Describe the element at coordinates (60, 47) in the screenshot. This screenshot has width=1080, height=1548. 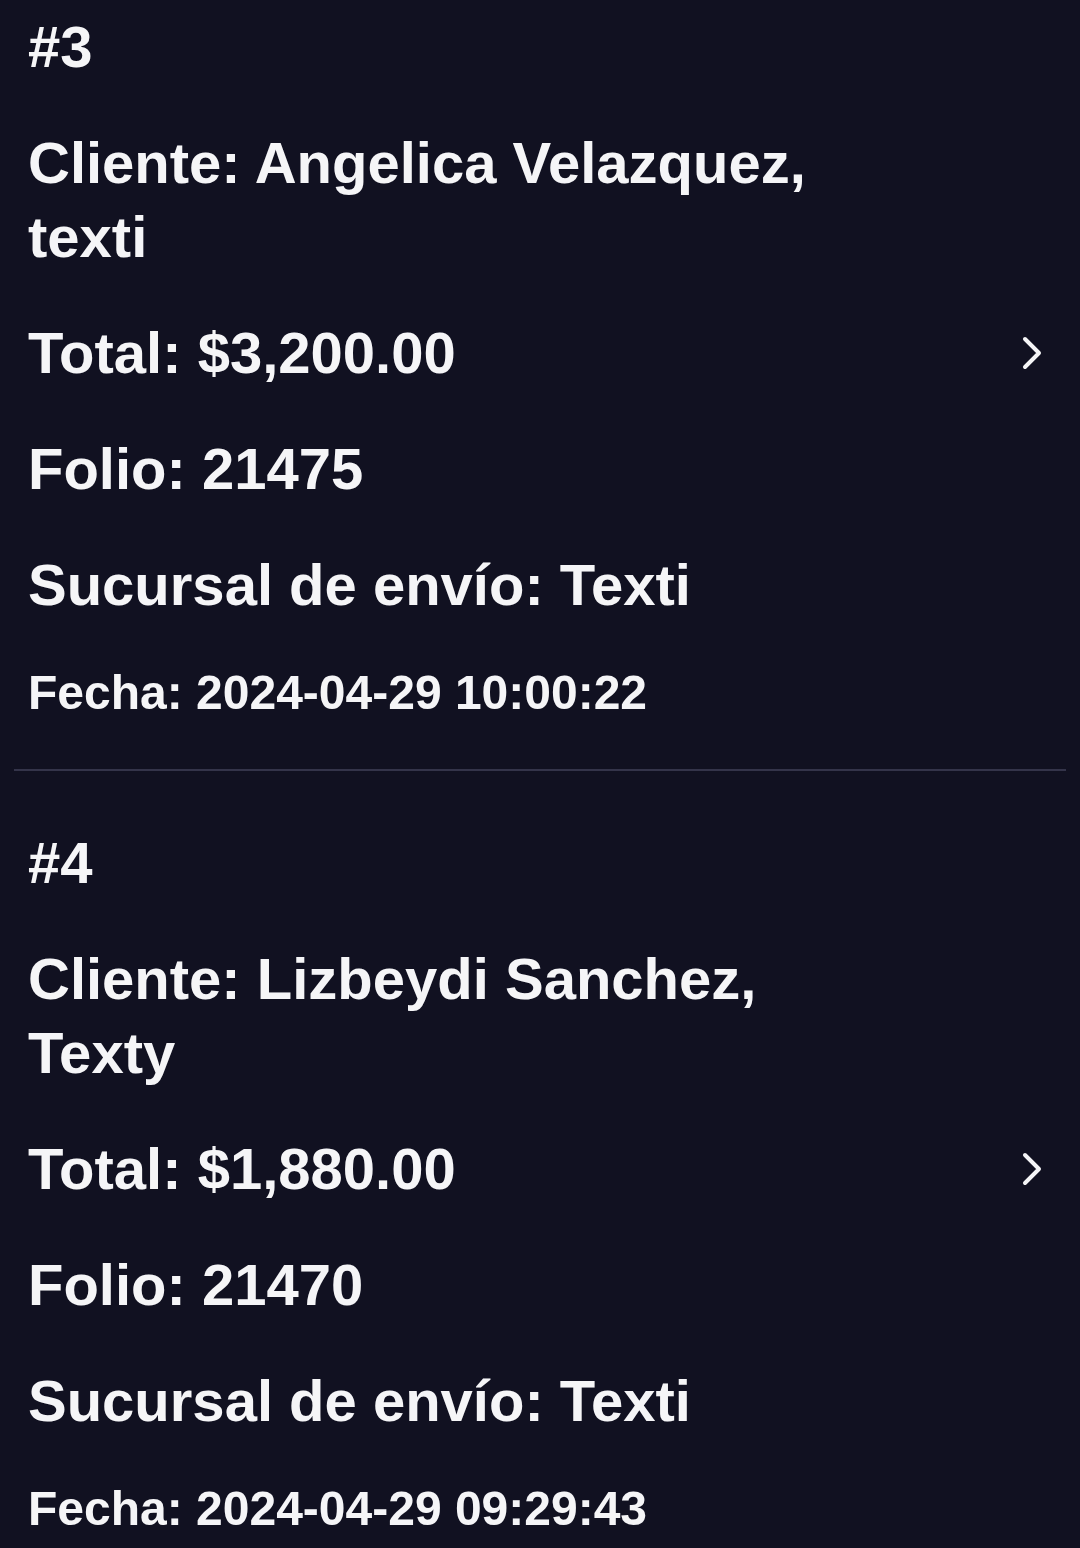
I see `order-number: #3` at that location.